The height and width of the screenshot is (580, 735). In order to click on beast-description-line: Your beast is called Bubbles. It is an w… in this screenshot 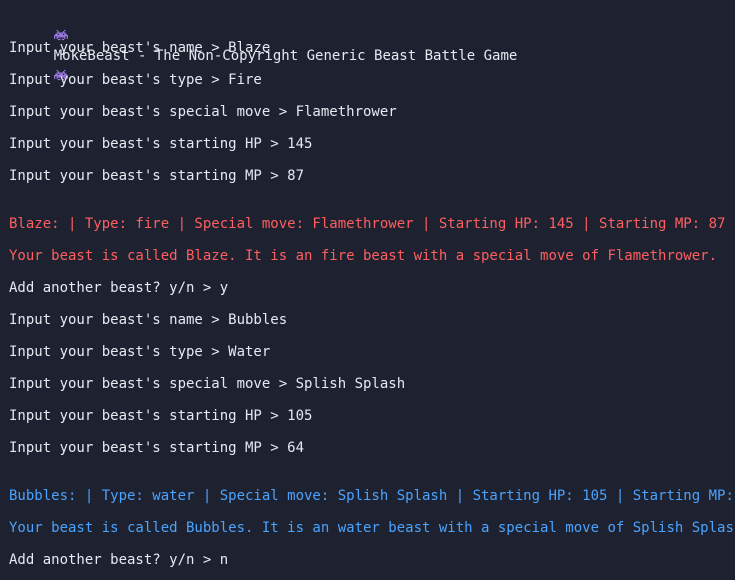, I will do `click(372, 528)`.